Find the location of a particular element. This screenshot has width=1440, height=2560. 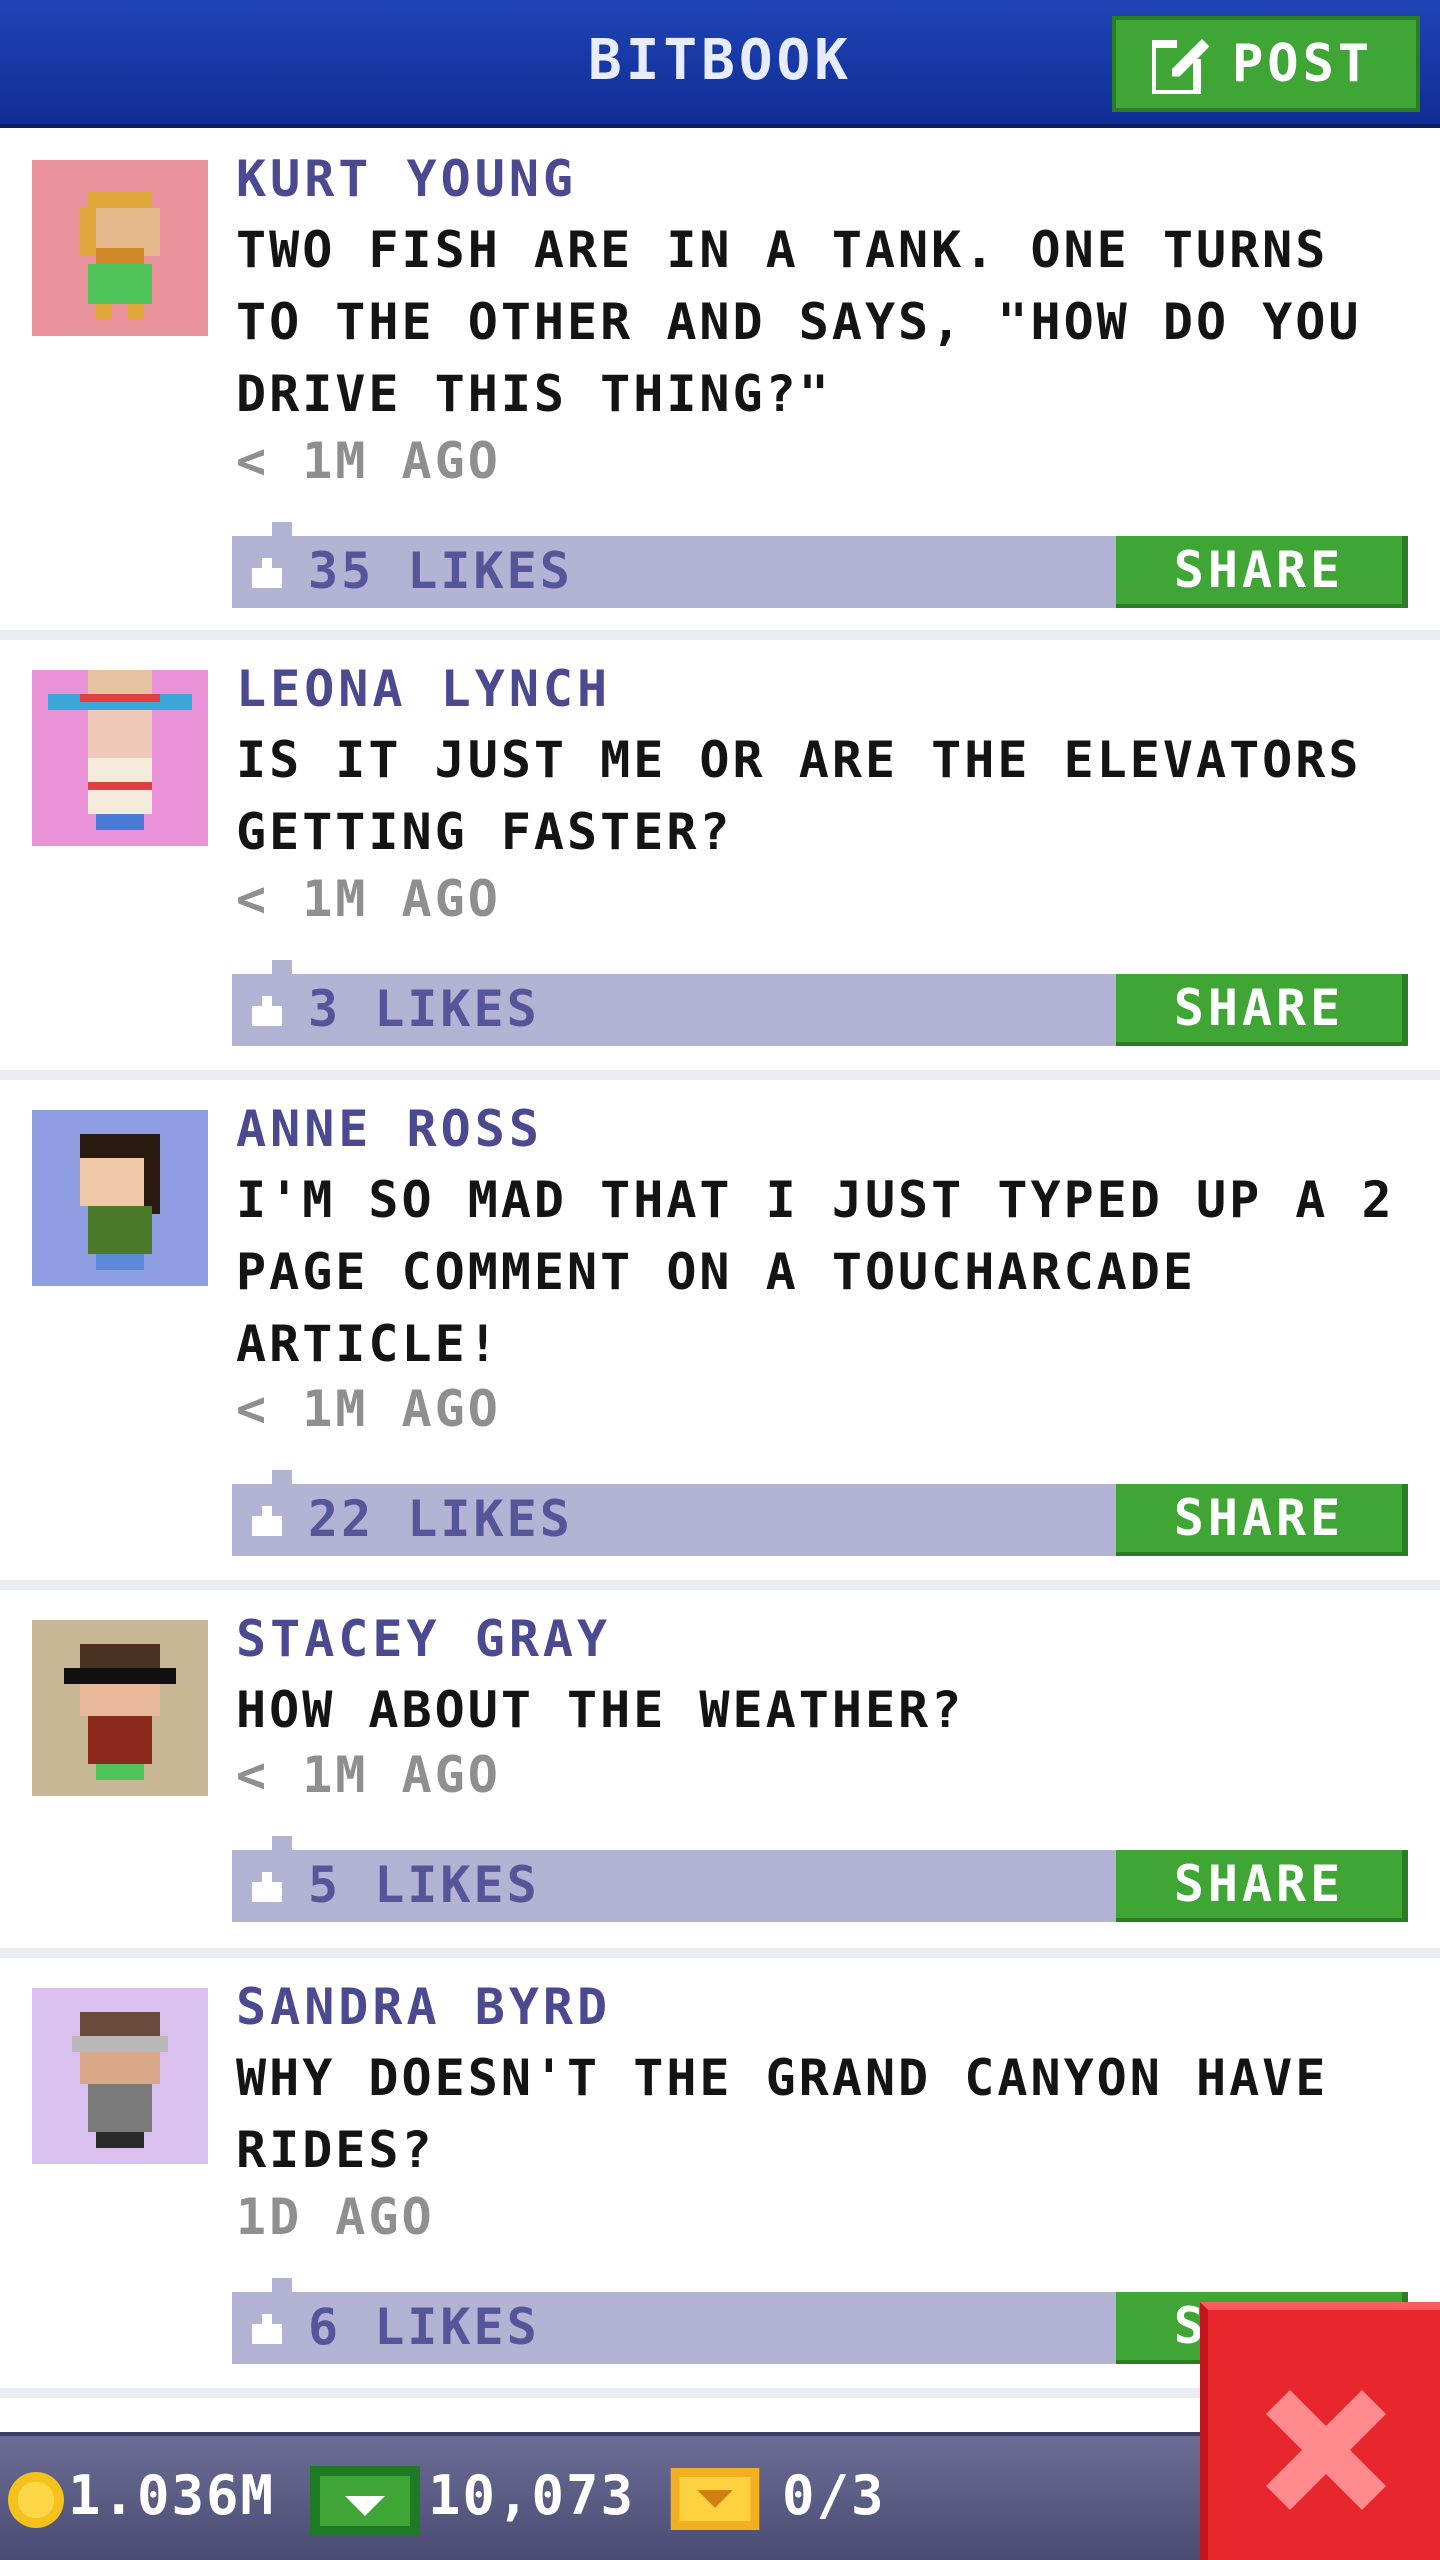

post-author: LEONA LYNCH is located at coordinates (423, 689).